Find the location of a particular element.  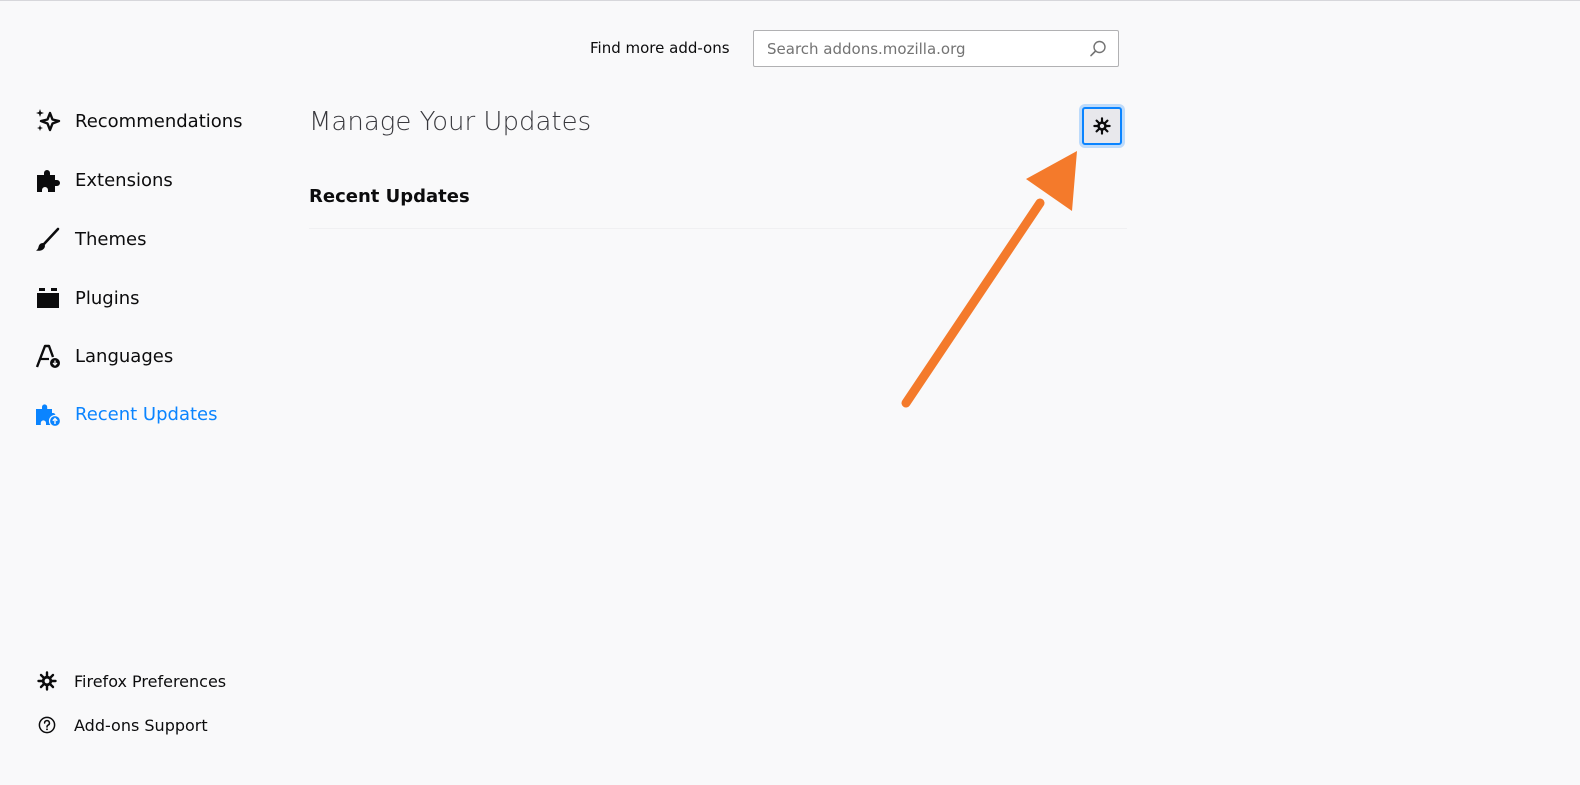

sidebar-item-languages: Languages is located at coordinates (103, 356).